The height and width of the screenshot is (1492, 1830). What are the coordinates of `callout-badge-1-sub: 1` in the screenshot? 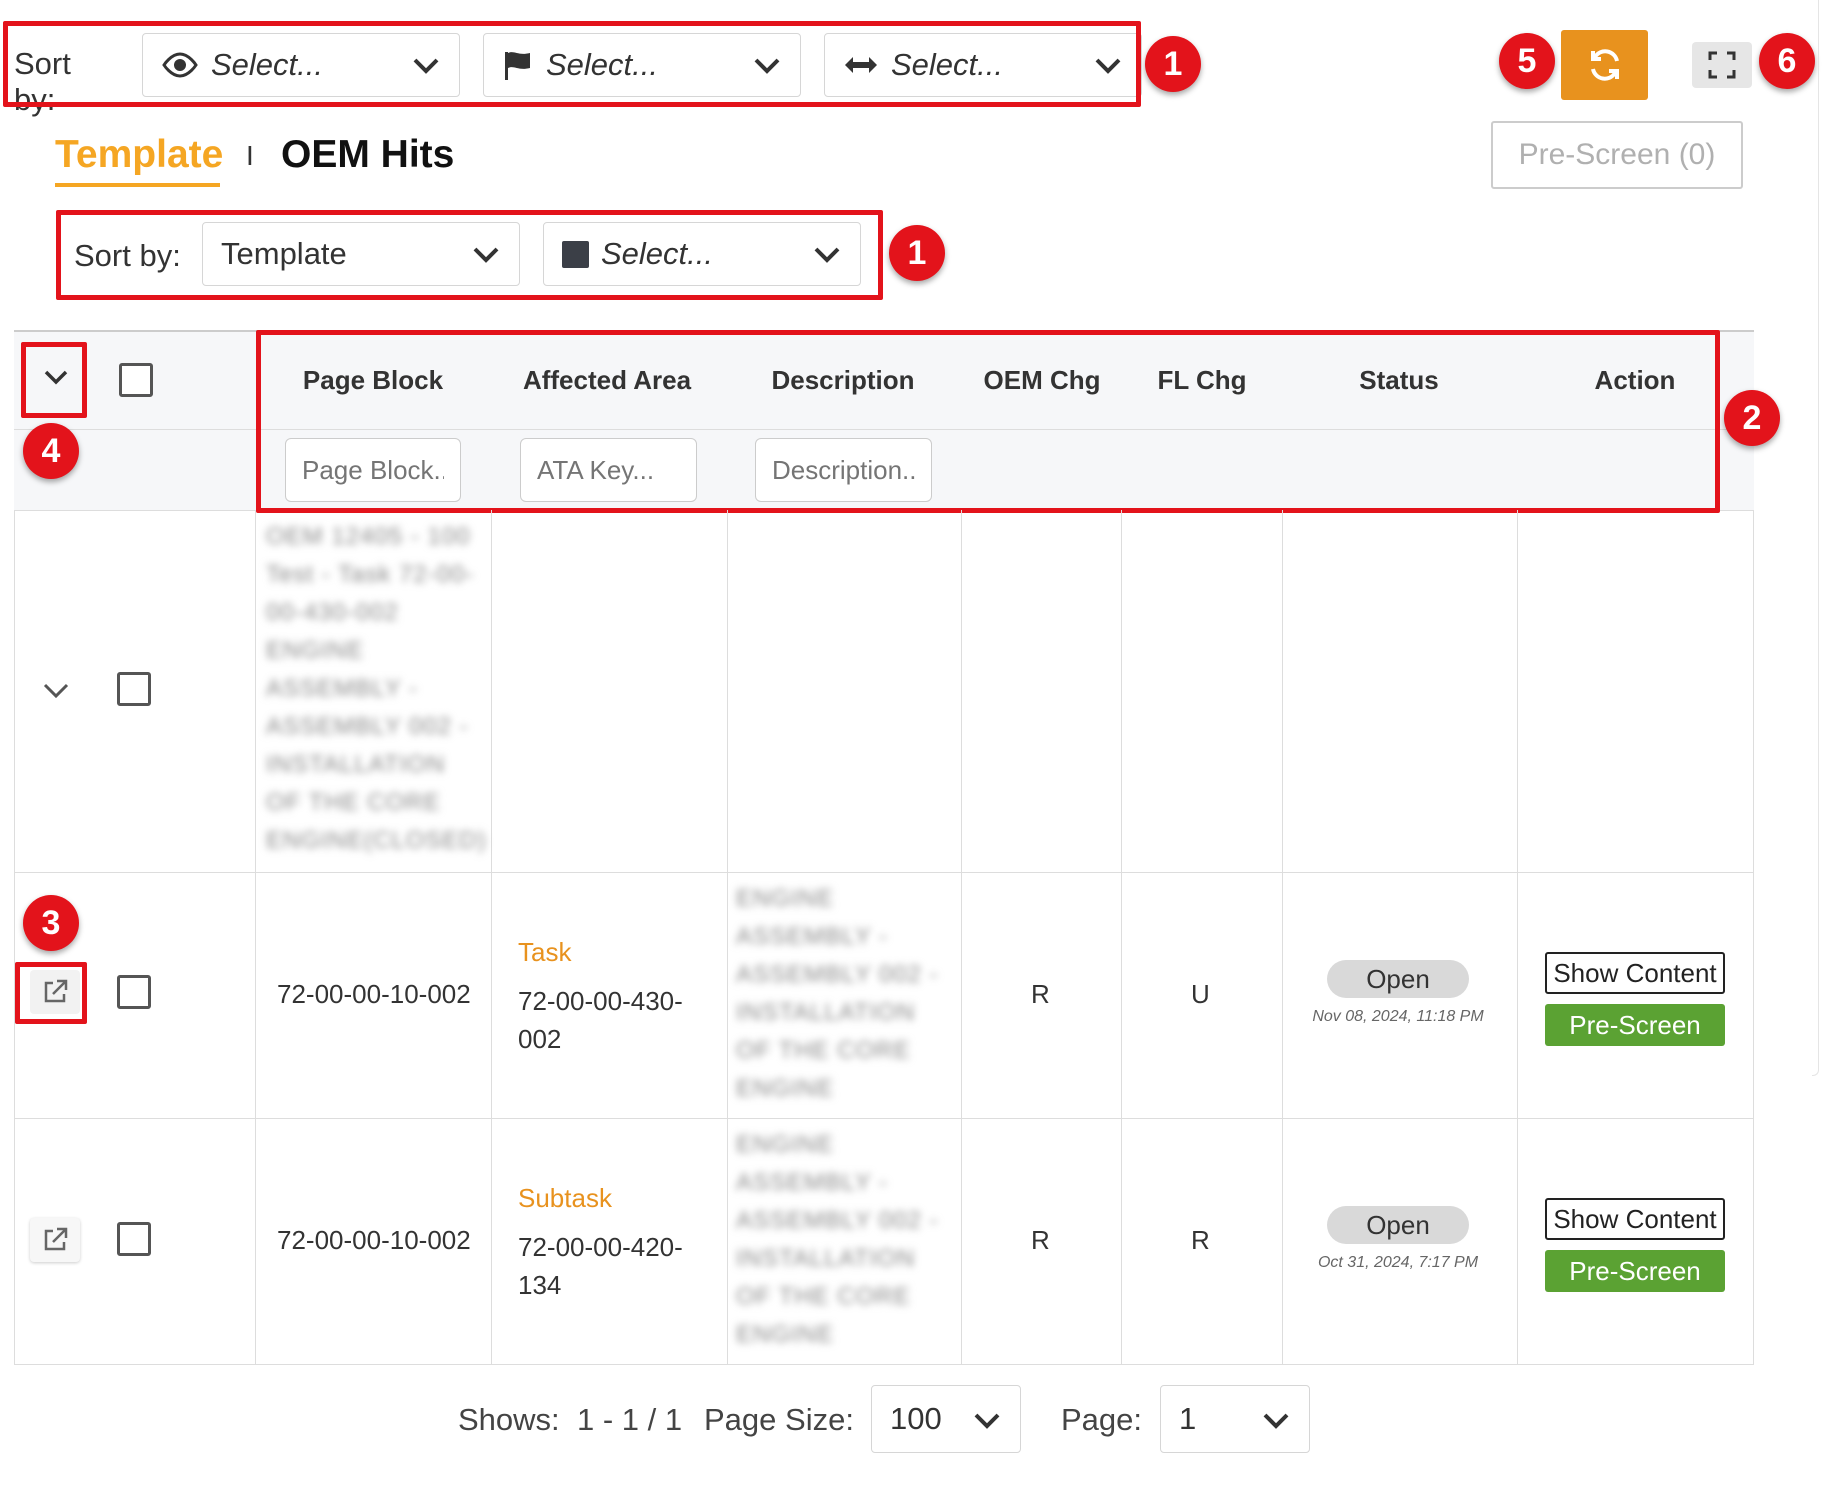 It's located at (917, 253).